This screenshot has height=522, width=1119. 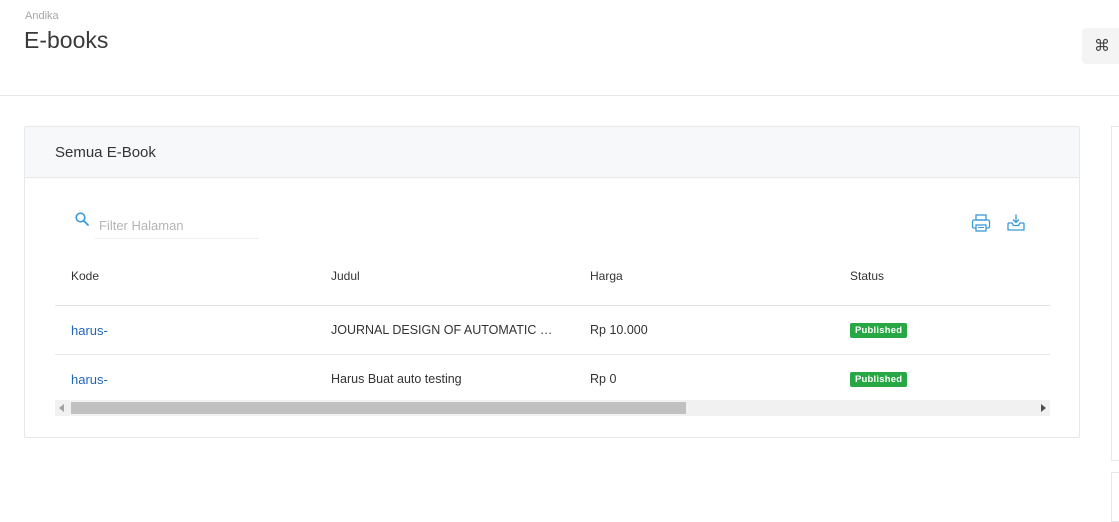 I want to click on column-header-status: Status, so click(x=950, y=281).